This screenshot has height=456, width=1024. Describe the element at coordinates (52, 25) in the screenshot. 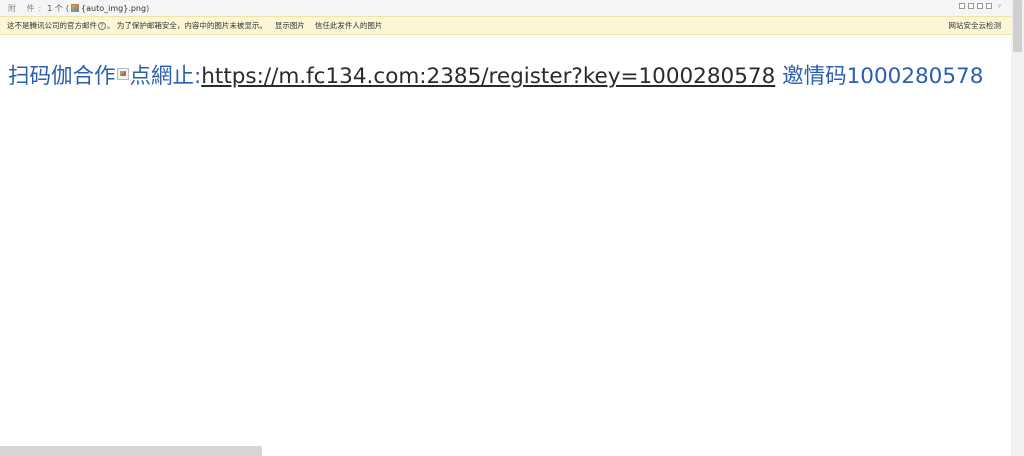

I see `warning-text: 这不是腾讯公司的官方邮件` at that location.